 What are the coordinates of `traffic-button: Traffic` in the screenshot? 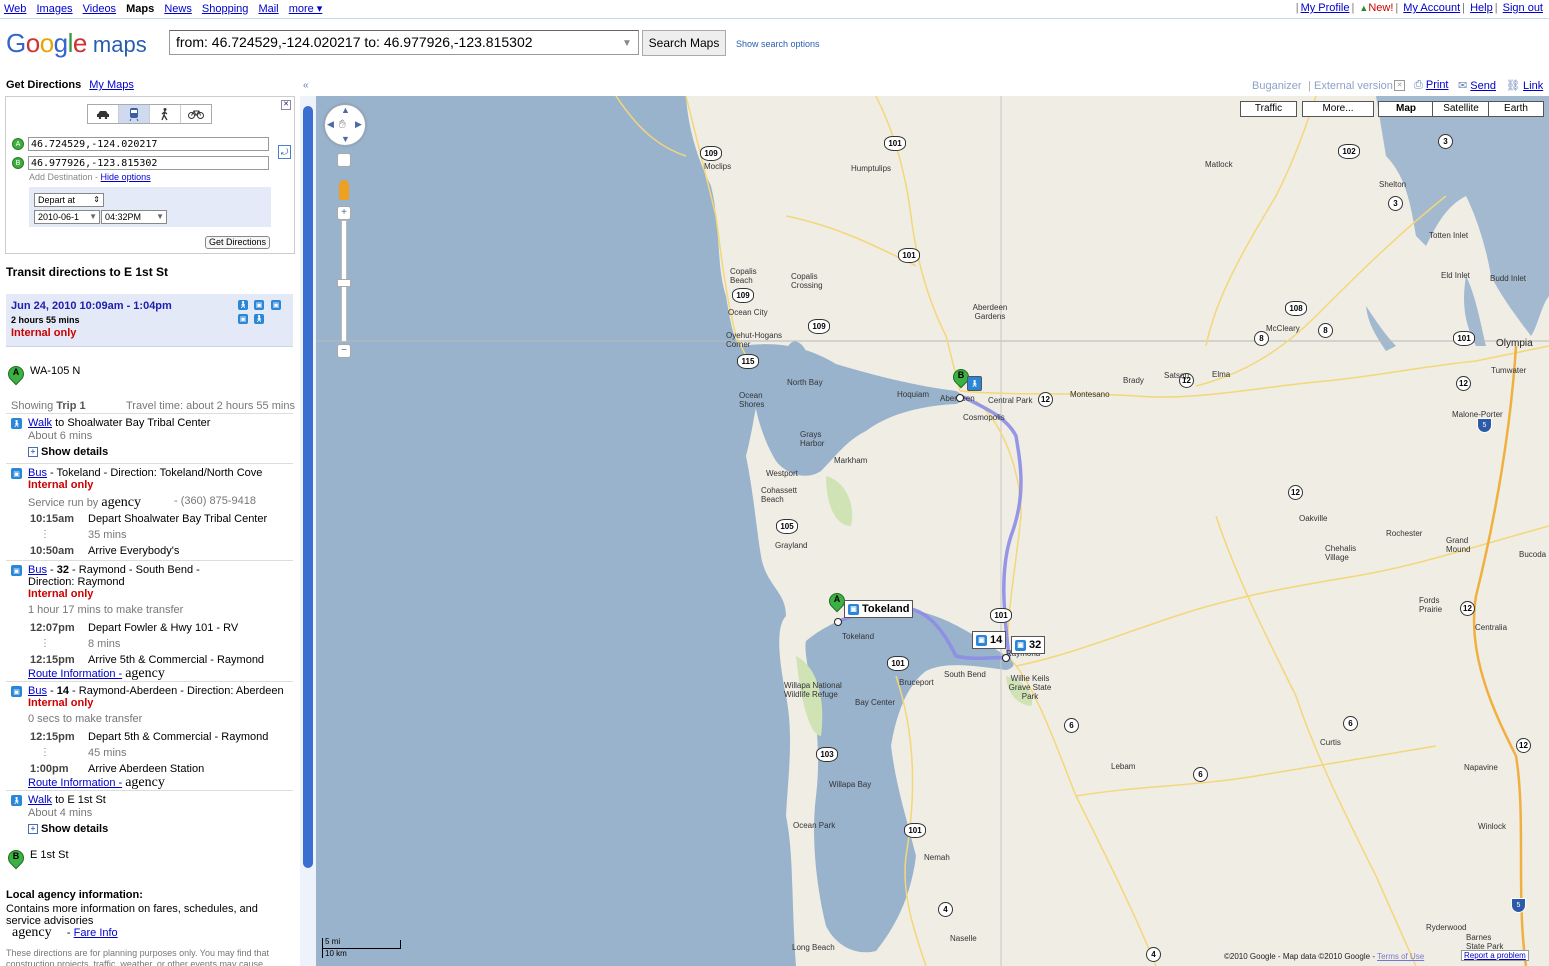 It's located at (1268, 109).